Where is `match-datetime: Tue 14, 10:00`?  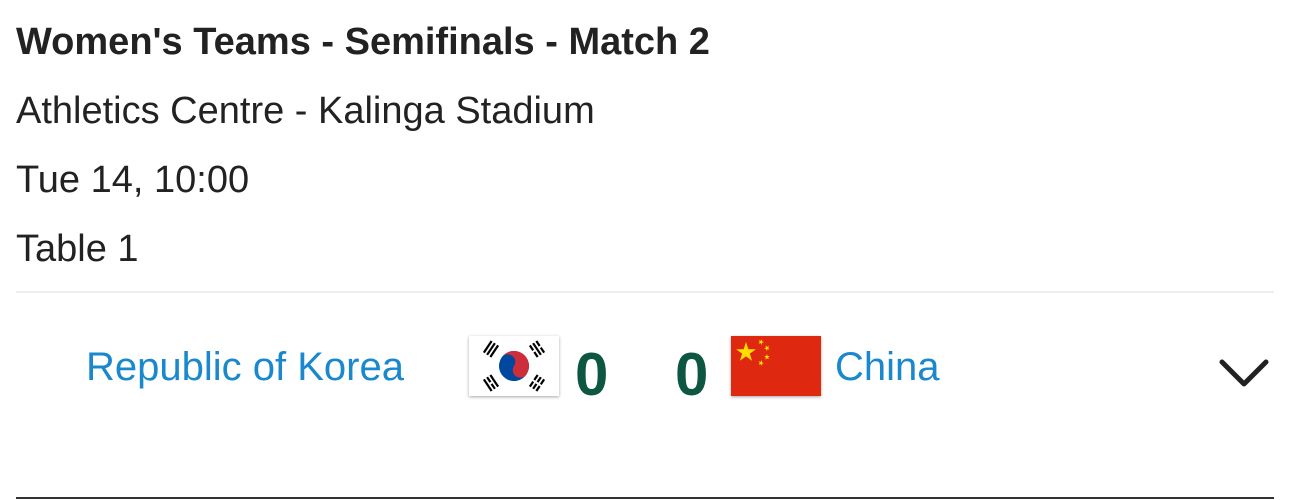 match-datetime: Tue 14, 10:00 is located at coordinates (133, 180).